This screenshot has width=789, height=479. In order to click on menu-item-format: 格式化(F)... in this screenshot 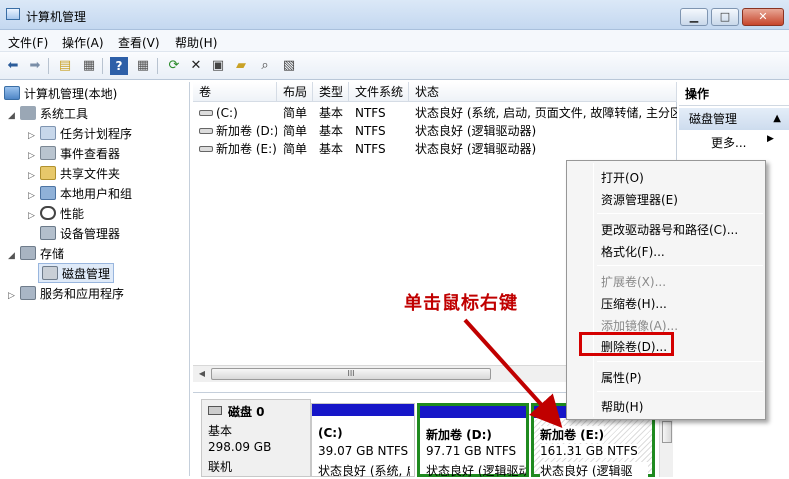, I will do `click(633, 251)`.